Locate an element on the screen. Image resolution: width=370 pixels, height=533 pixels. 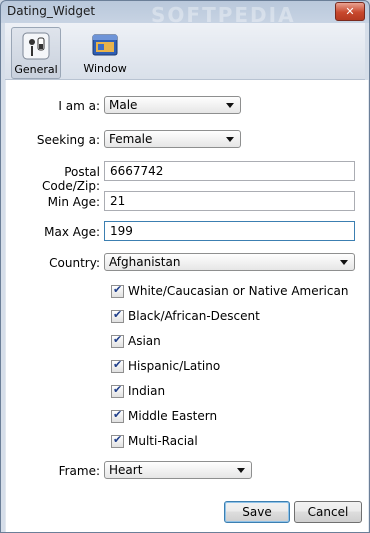
checkbox-label: White/Caucasian or Native American is located at coordinates (238, 291).